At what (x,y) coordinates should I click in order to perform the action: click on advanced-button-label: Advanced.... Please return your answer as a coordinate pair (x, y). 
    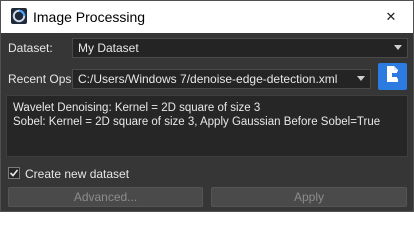
    Looking at the image, I should click on (105, 197).